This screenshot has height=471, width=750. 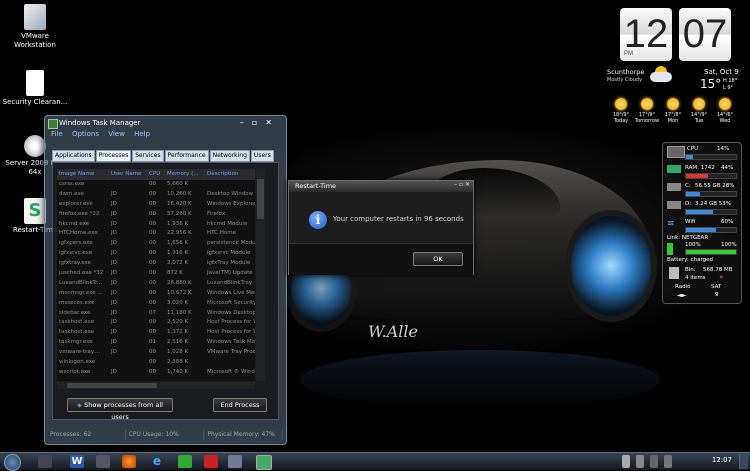 What do you see at coordinates (264, 462) in the screenshot?
I see `task-manager-taskbar-icon` at bounding box center [264, 462].